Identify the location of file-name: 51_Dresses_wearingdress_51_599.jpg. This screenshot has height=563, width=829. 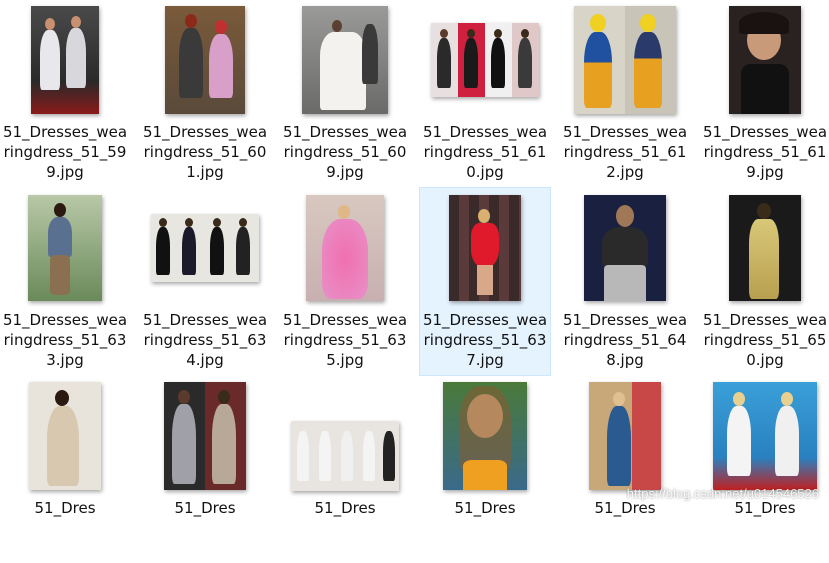
(65, 152).